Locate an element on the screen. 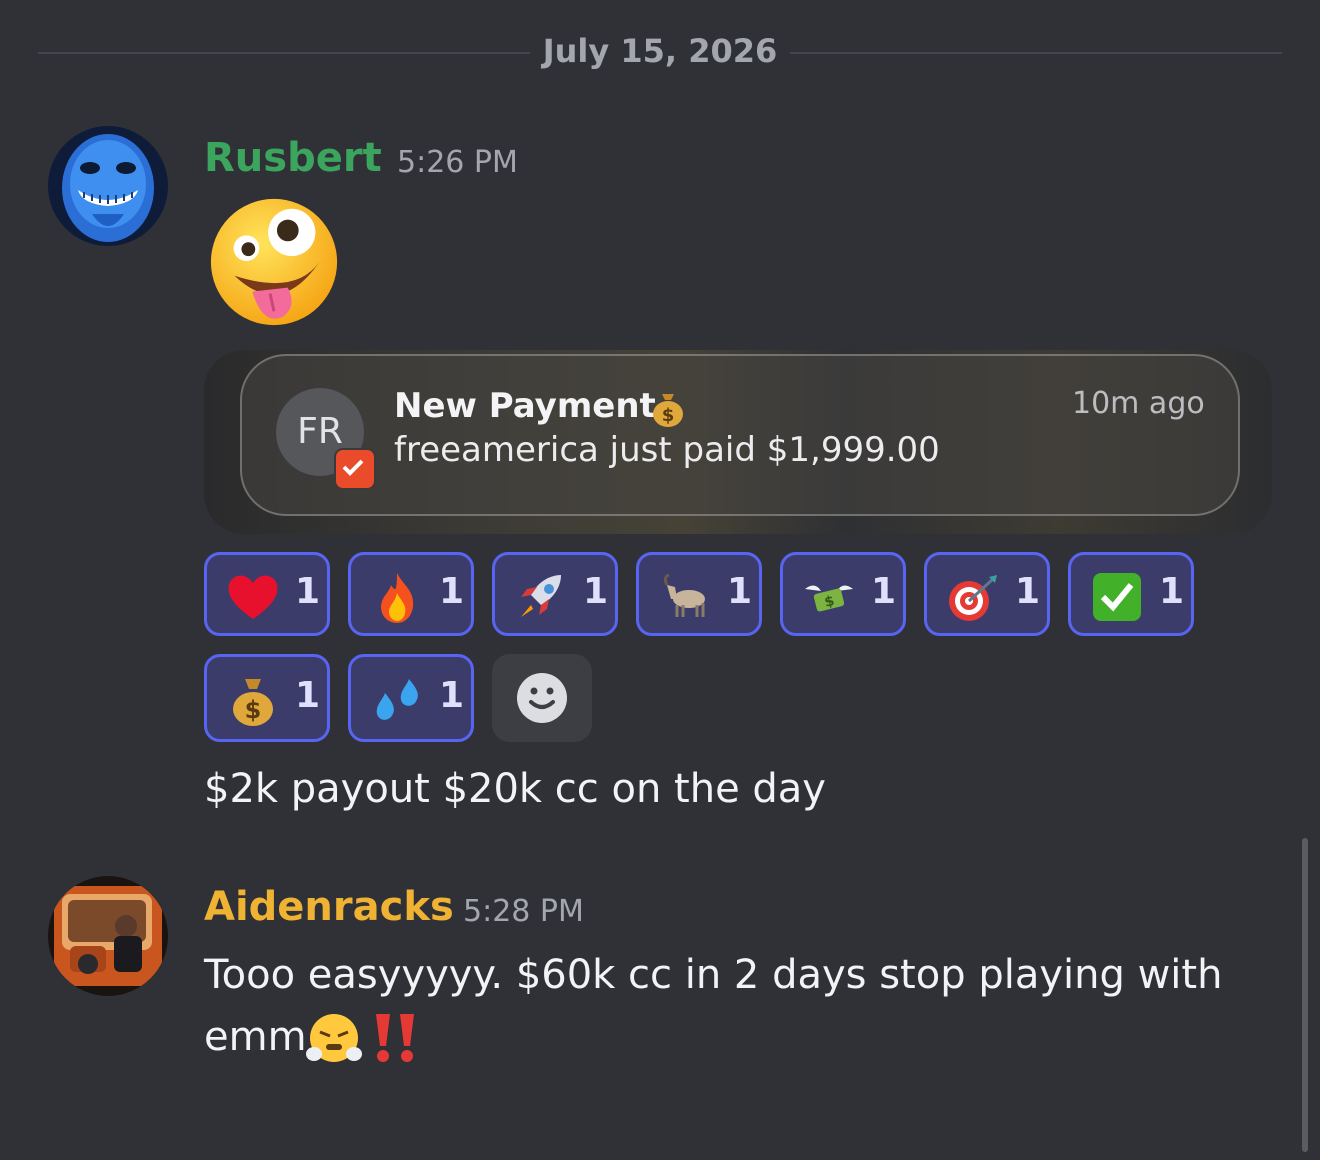 The image size is (1320, 1160). reaction-goat: 1 is located at coordinates (699, 594).